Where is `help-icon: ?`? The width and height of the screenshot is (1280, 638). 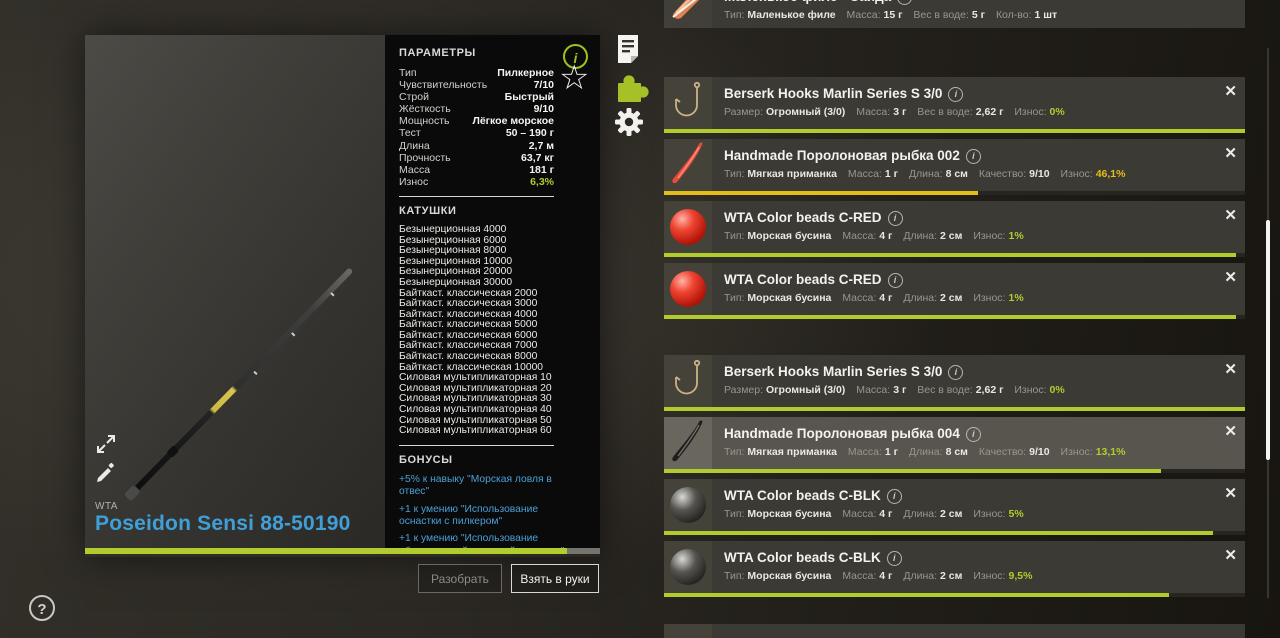
help-icon: ? is located at coordinates (42, 608).